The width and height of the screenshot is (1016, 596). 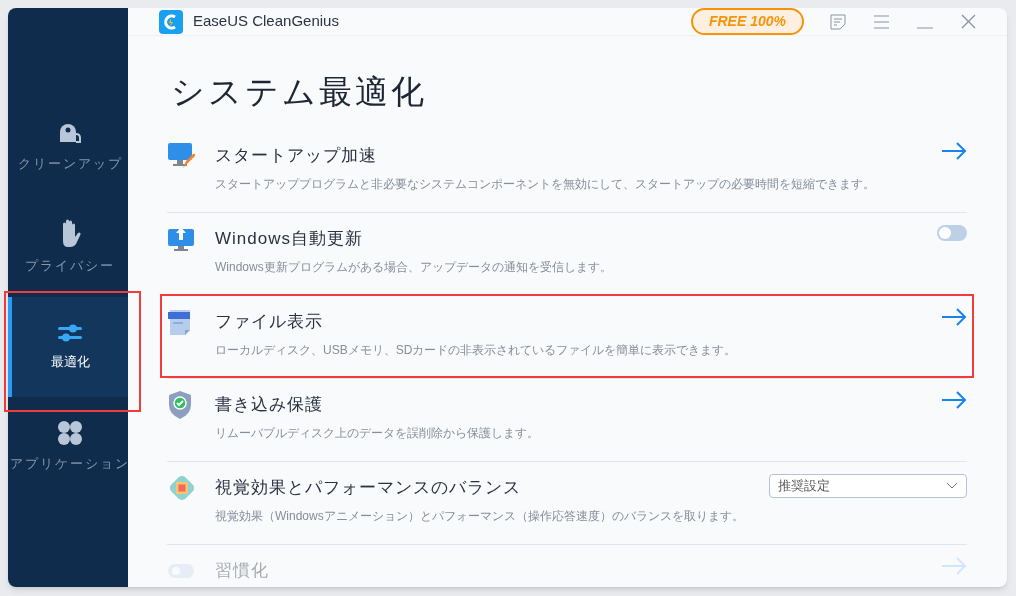 I want to click on monitor-upload-icon, so click(x=181, y=239).